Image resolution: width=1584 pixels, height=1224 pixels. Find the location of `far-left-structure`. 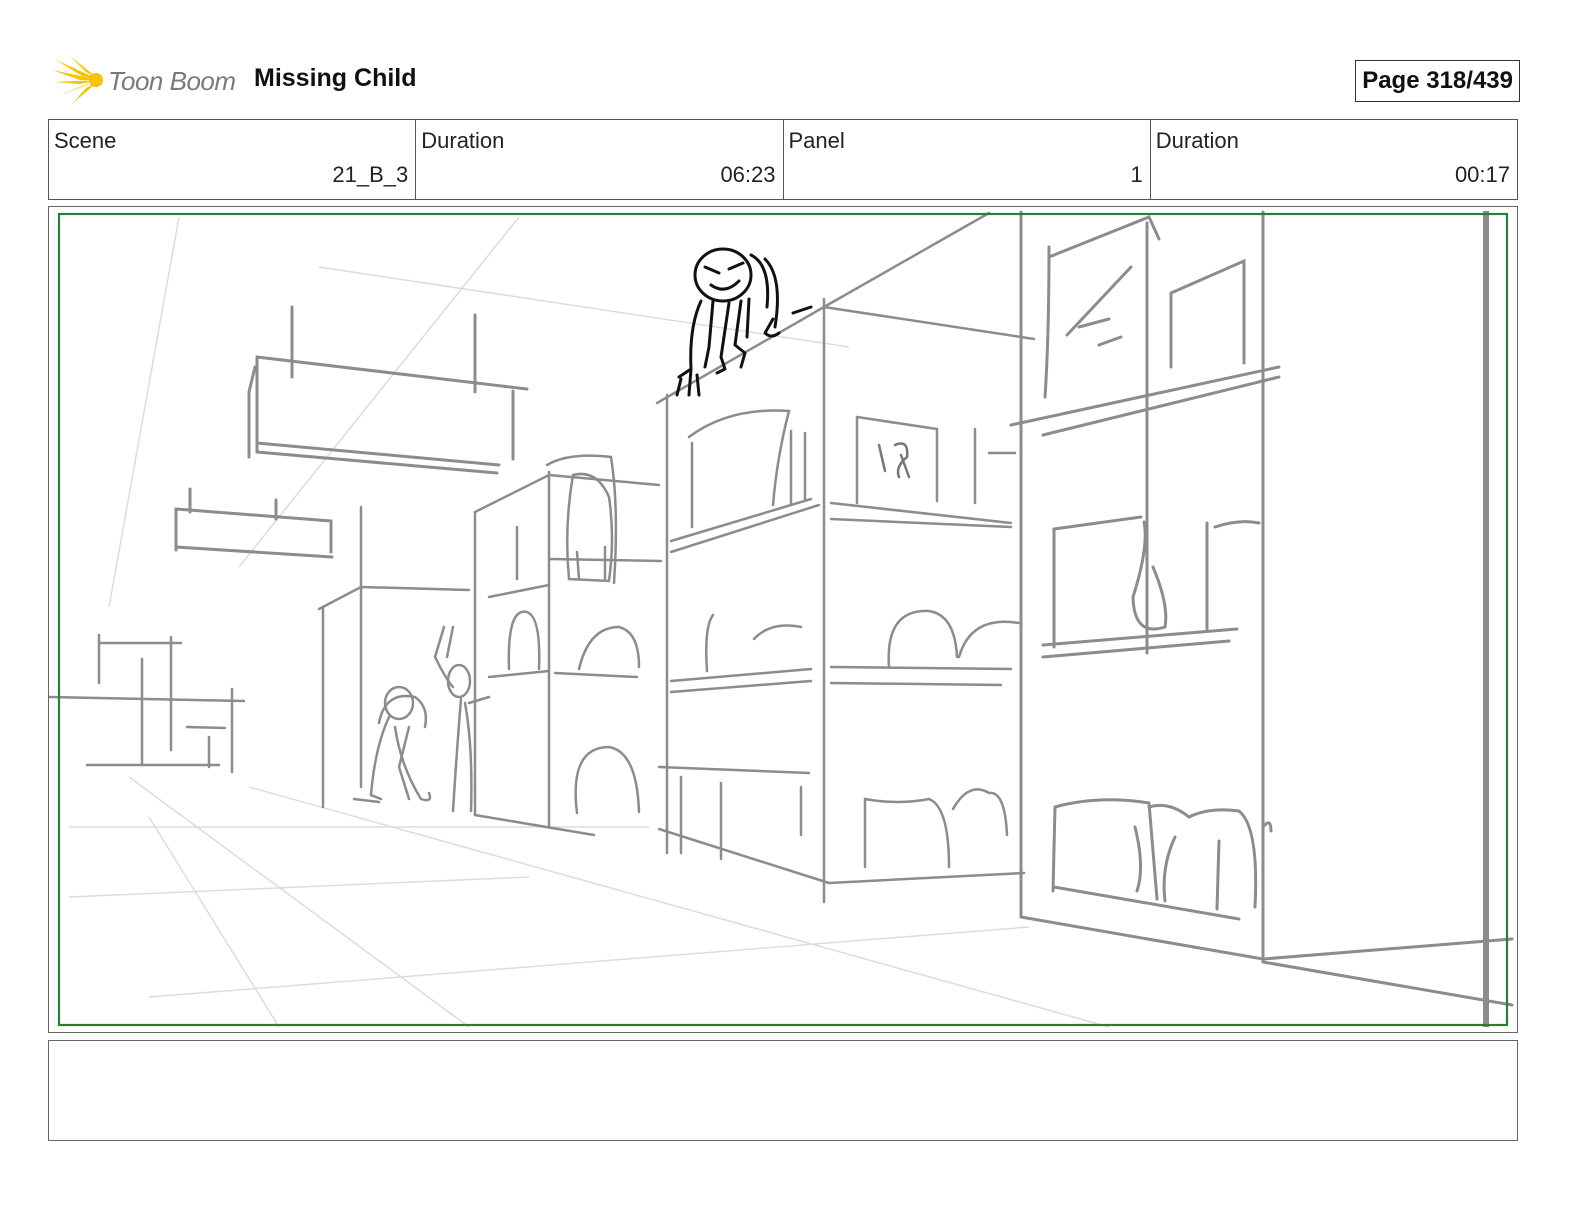

far-left-structure is located at coordinates (147, 703).